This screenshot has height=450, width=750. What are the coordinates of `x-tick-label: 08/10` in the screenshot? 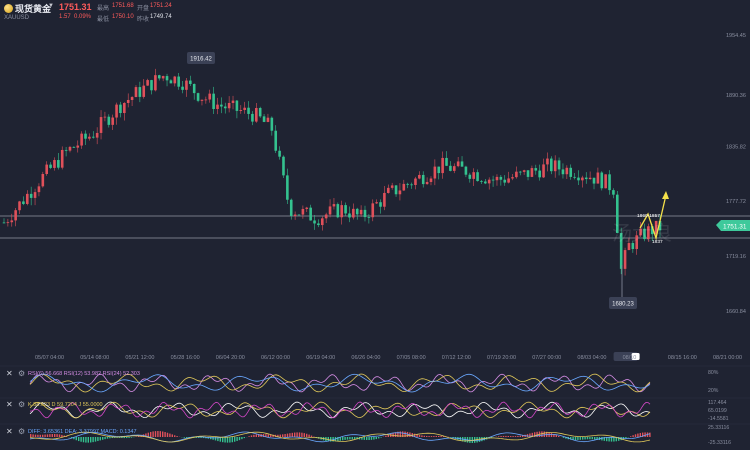 It's located at (630, 358).